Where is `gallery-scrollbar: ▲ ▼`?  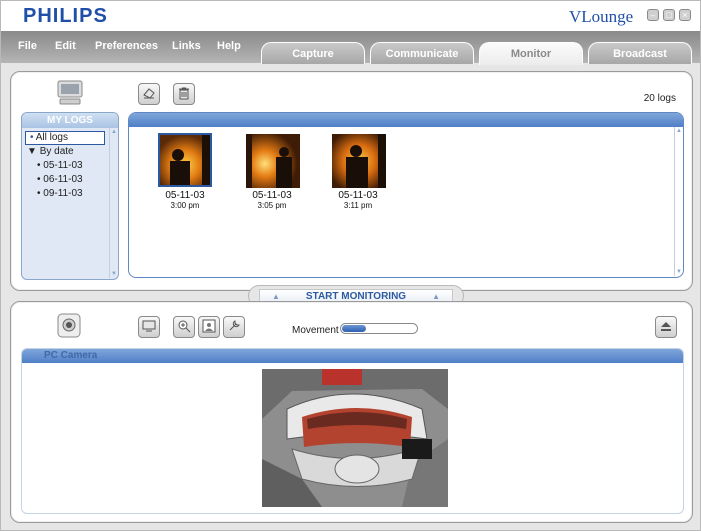 gallery-scrollbar: ▲ ▼ is located at coordinates (678, 201).